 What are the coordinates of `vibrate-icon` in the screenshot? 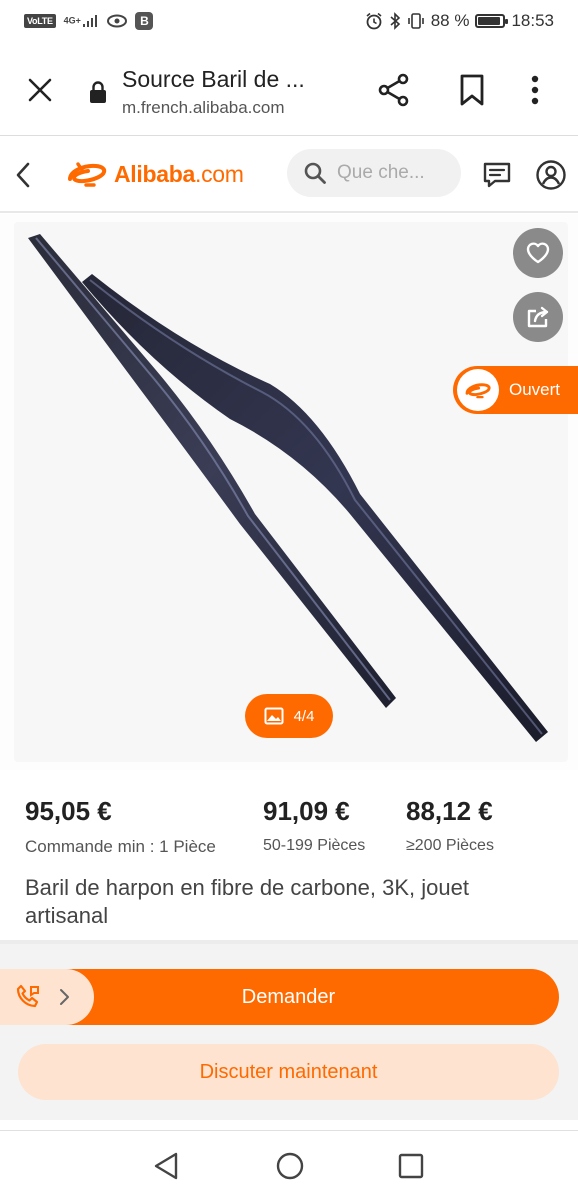 It's located at (415, 21).